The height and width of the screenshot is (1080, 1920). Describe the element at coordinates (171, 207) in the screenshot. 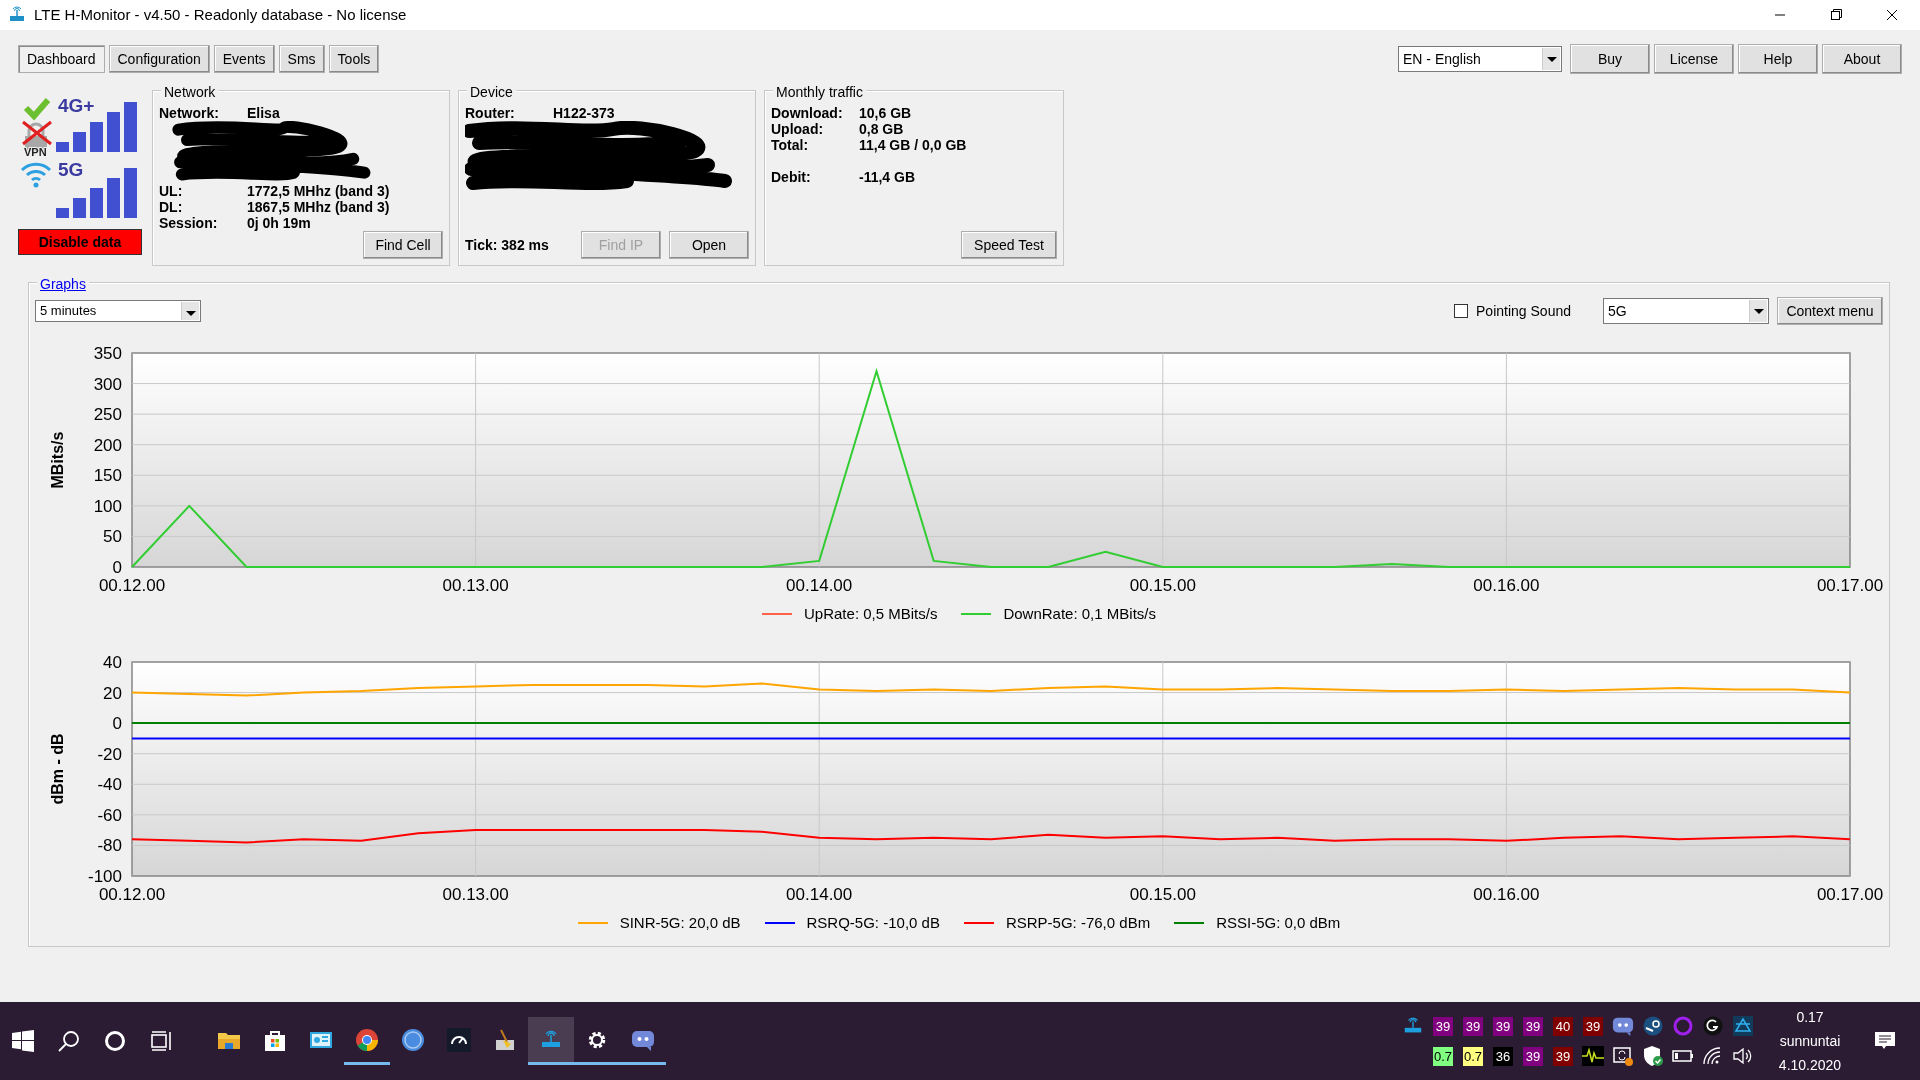

I see `field-label: DL:` at that location.